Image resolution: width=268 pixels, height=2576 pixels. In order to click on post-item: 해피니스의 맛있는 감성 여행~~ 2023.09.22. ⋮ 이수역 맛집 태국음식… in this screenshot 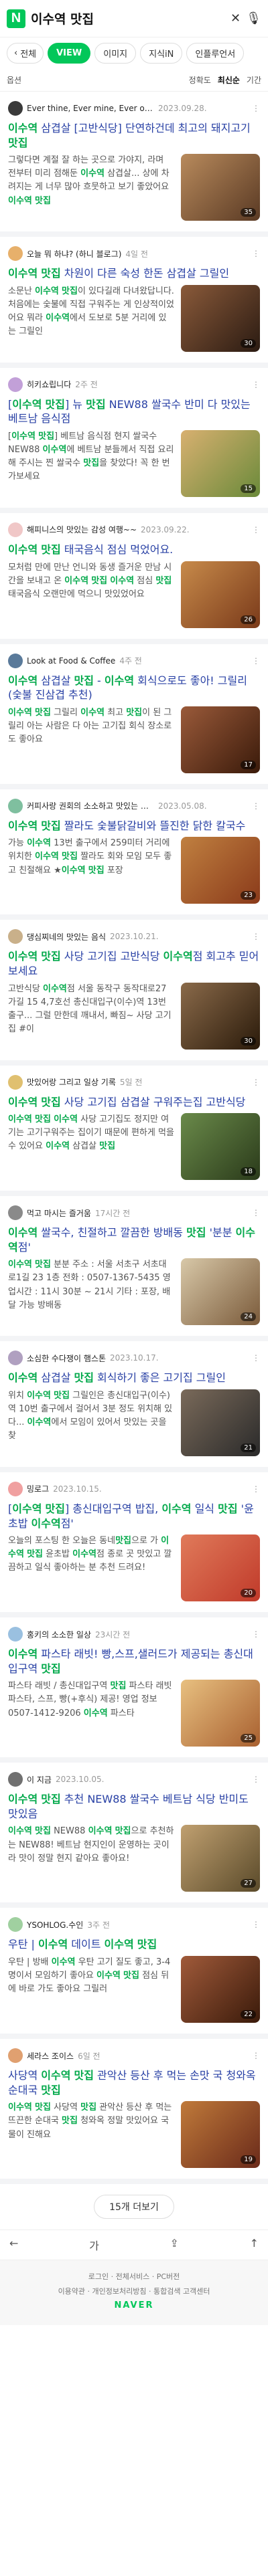, I will do `click(134, 578)`.